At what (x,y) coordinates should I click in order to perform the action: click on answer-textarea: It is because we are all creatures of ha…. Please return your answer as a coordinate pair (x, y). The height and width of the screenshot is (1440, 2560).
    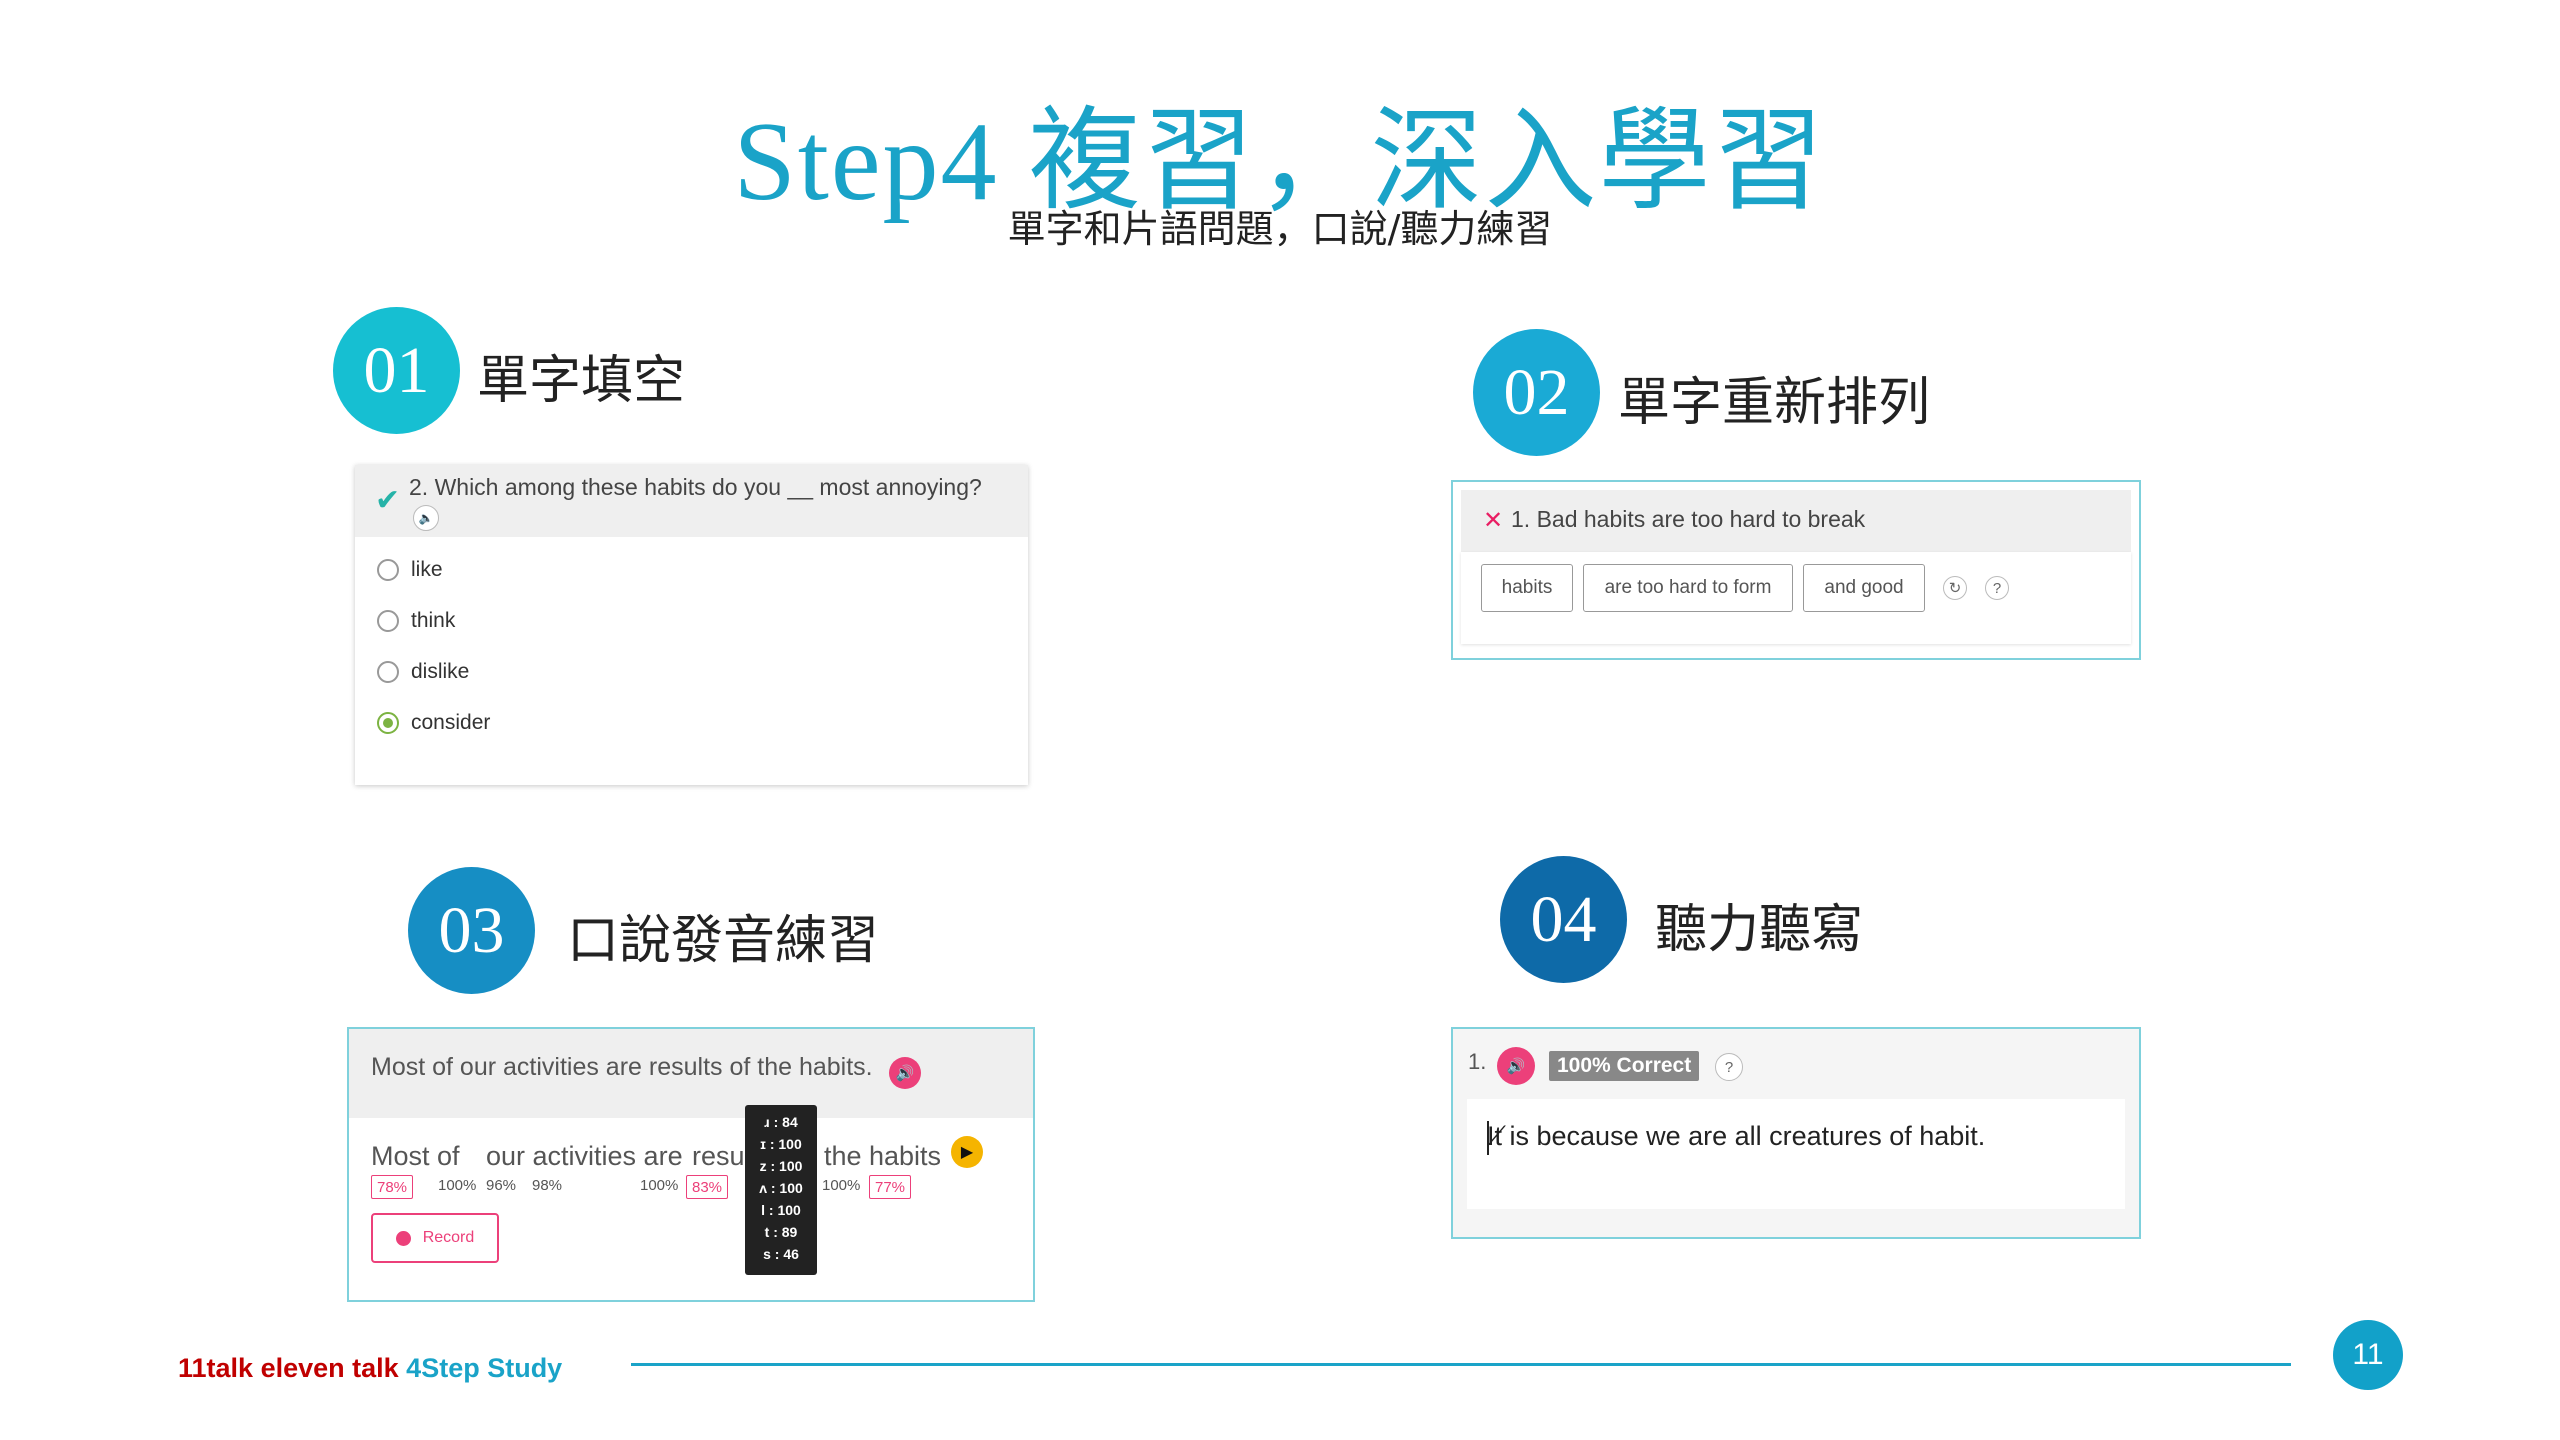
    Looking at the image, I should click on (1796, 1154).